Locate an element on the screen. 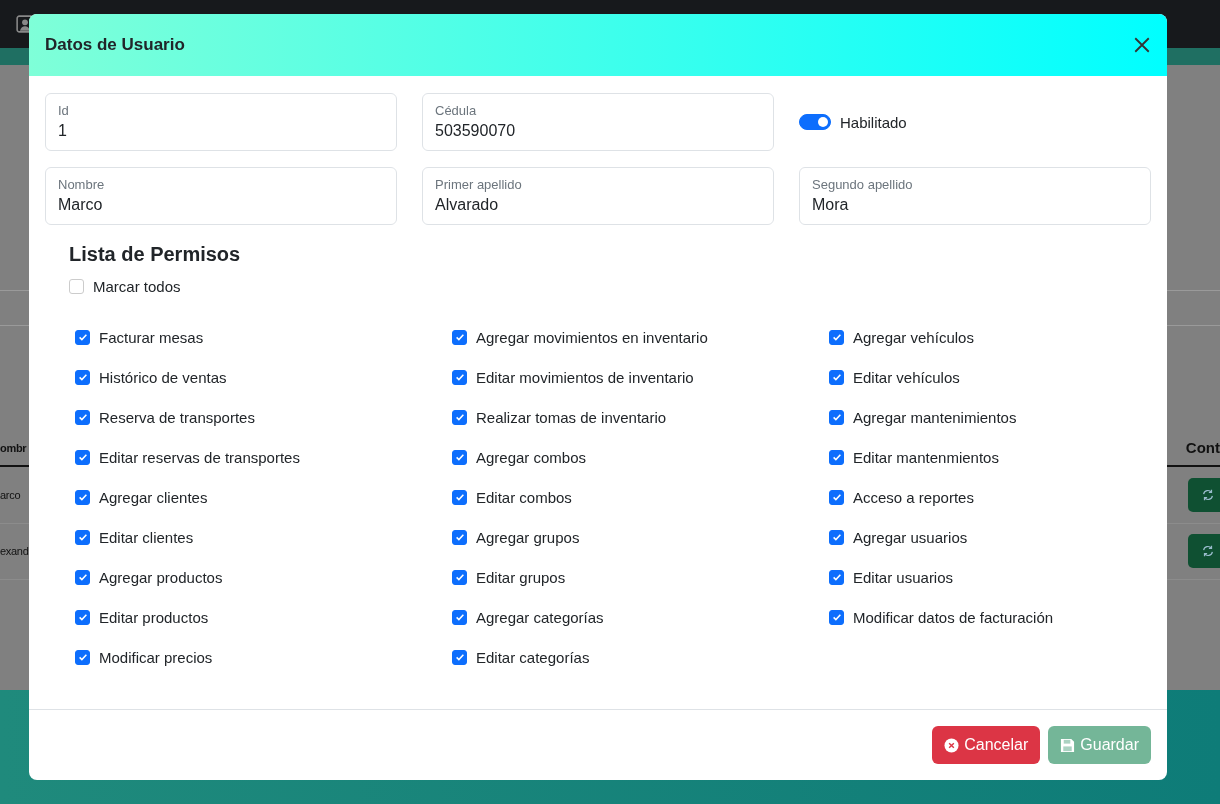  checkbox-label: Editar productos is located at coordinates (154, 617).